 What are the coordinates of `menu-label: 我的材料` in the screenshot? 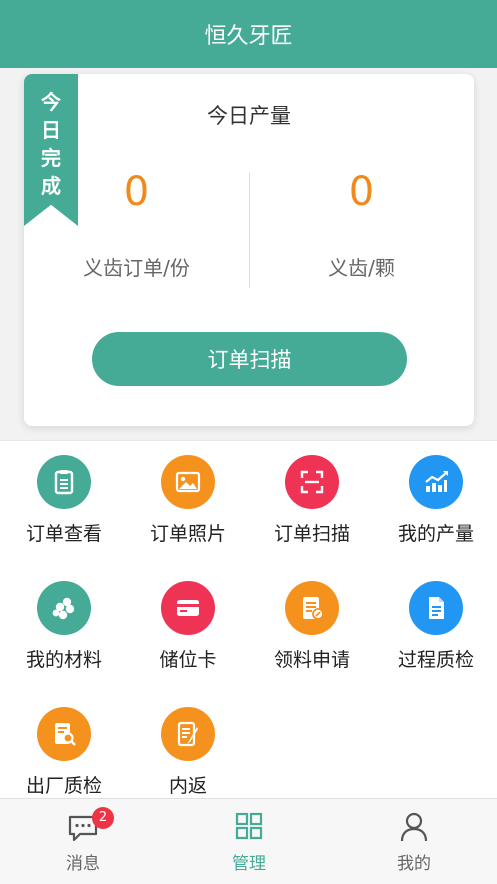 It's located at (63, 660).